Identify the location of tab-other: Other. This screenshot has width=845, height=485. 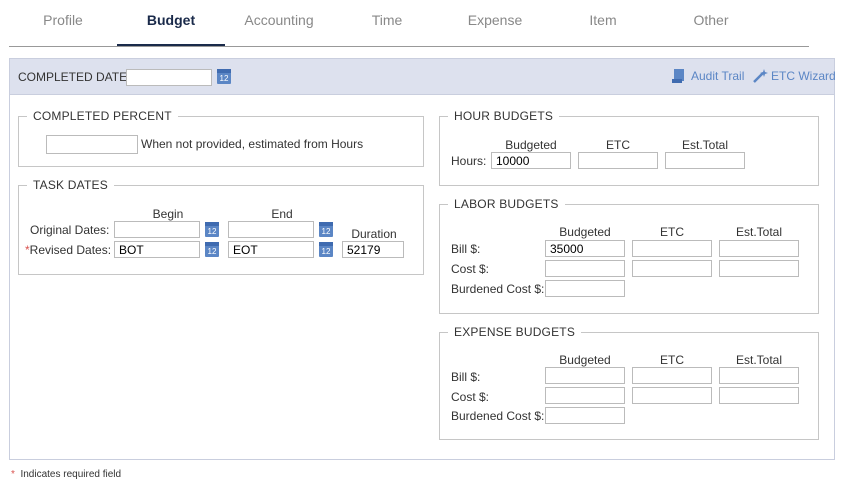
(711, 23).